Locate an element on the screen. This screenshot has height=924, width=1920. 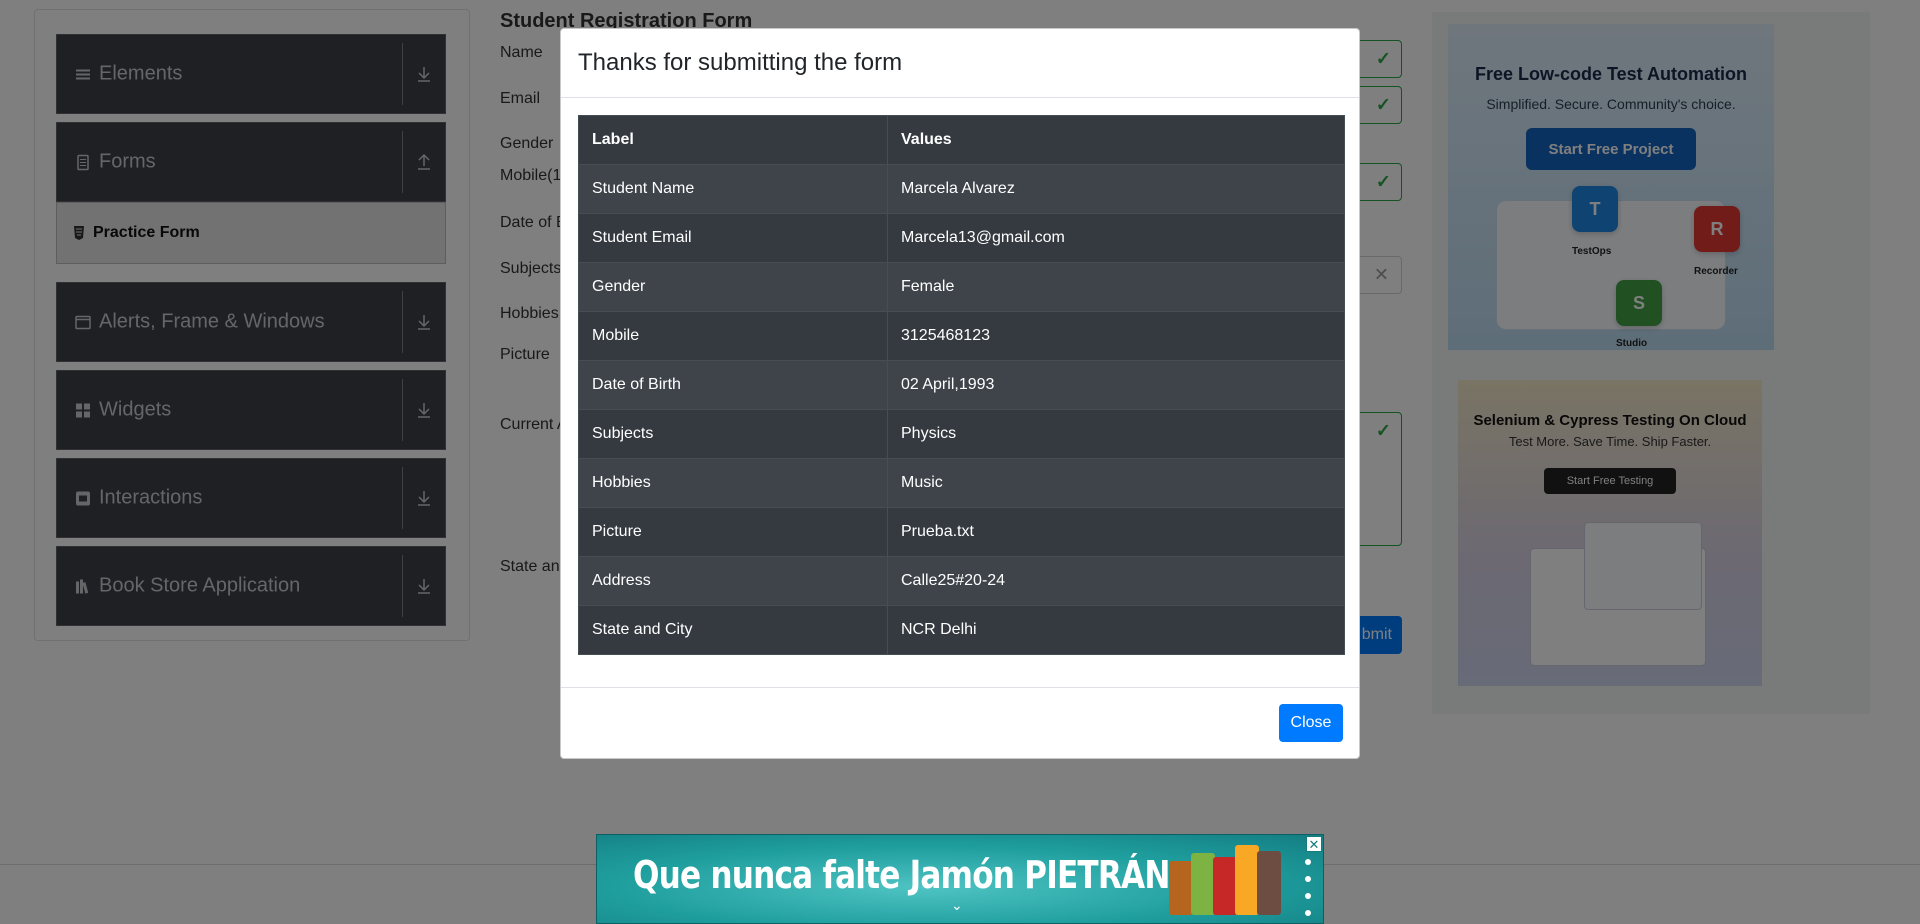
row-label: Picture is located at coordinates (733, 532).